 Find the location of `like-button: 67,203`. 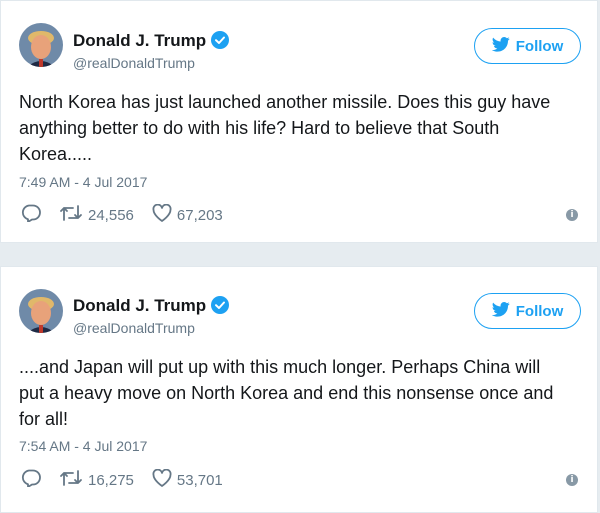

like-button: 67,203 is located at coordinates (187, 214).